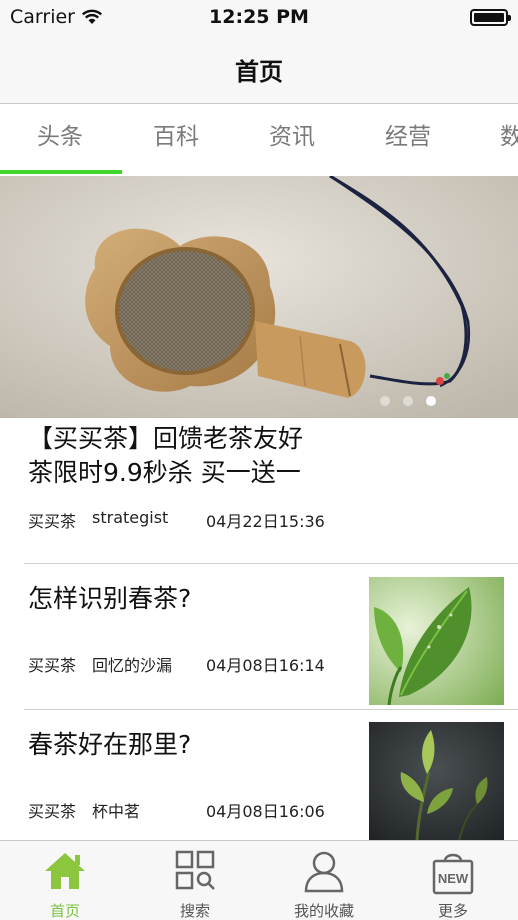 This screenshot has height=920, width=518. What do you see at coordinates (490, 17) in the screenshot?
I see `battery-icon` at bounding box center [490, 17].